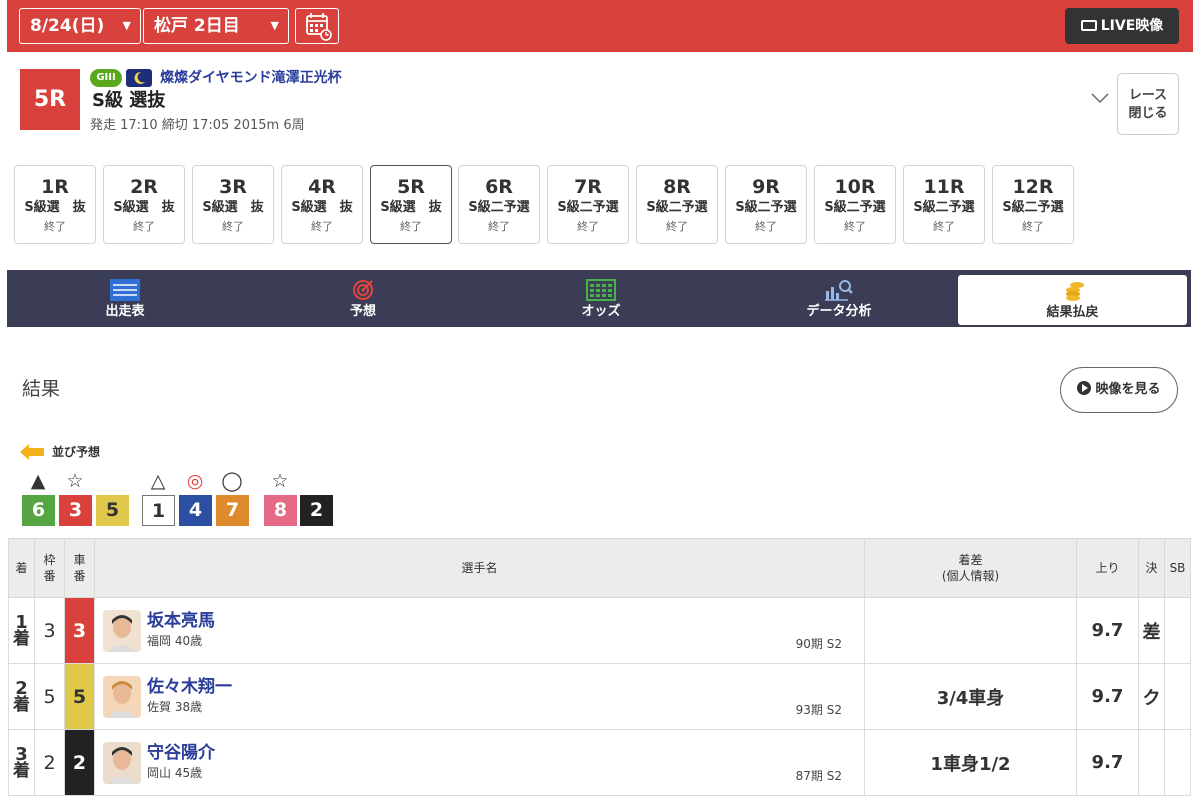  I want to click on line-car-number: 2, so click(316, 510).